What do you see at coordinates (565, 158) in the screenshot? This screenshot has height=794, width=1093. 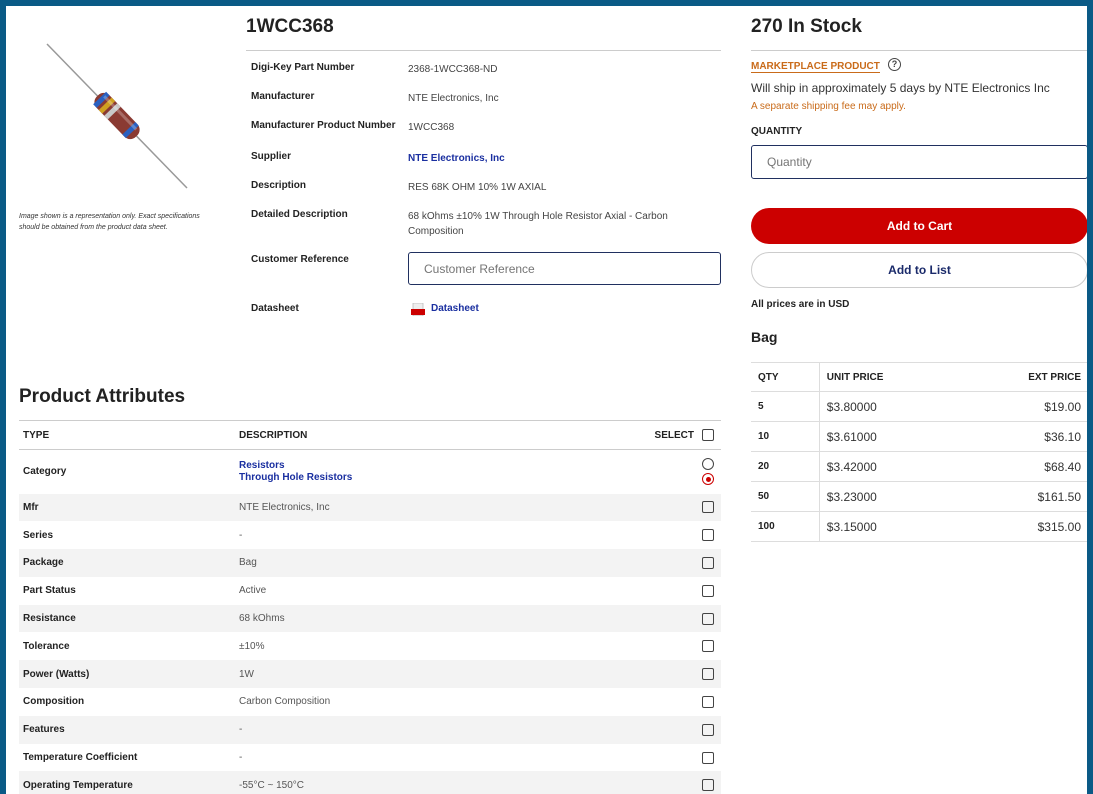 I see `supplier-link: NTE Electronics, Inc` at bounding box center [565, 158].